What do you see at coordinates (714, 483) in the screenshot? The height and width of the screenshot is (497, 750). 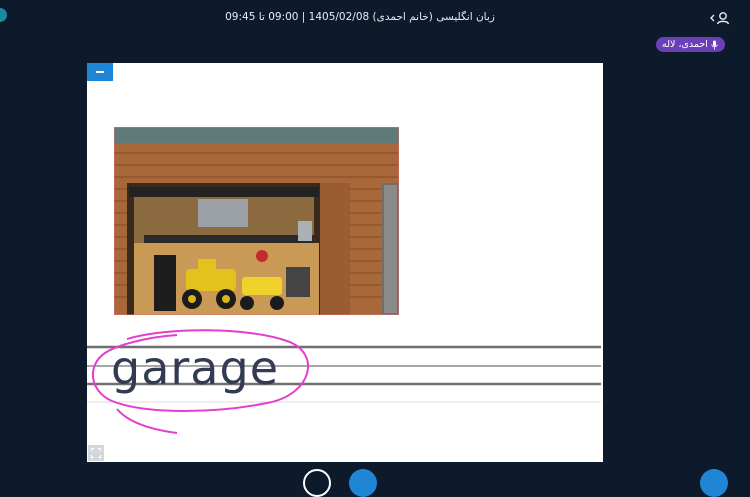 I see `add-button` at bounding box center [714, 483].